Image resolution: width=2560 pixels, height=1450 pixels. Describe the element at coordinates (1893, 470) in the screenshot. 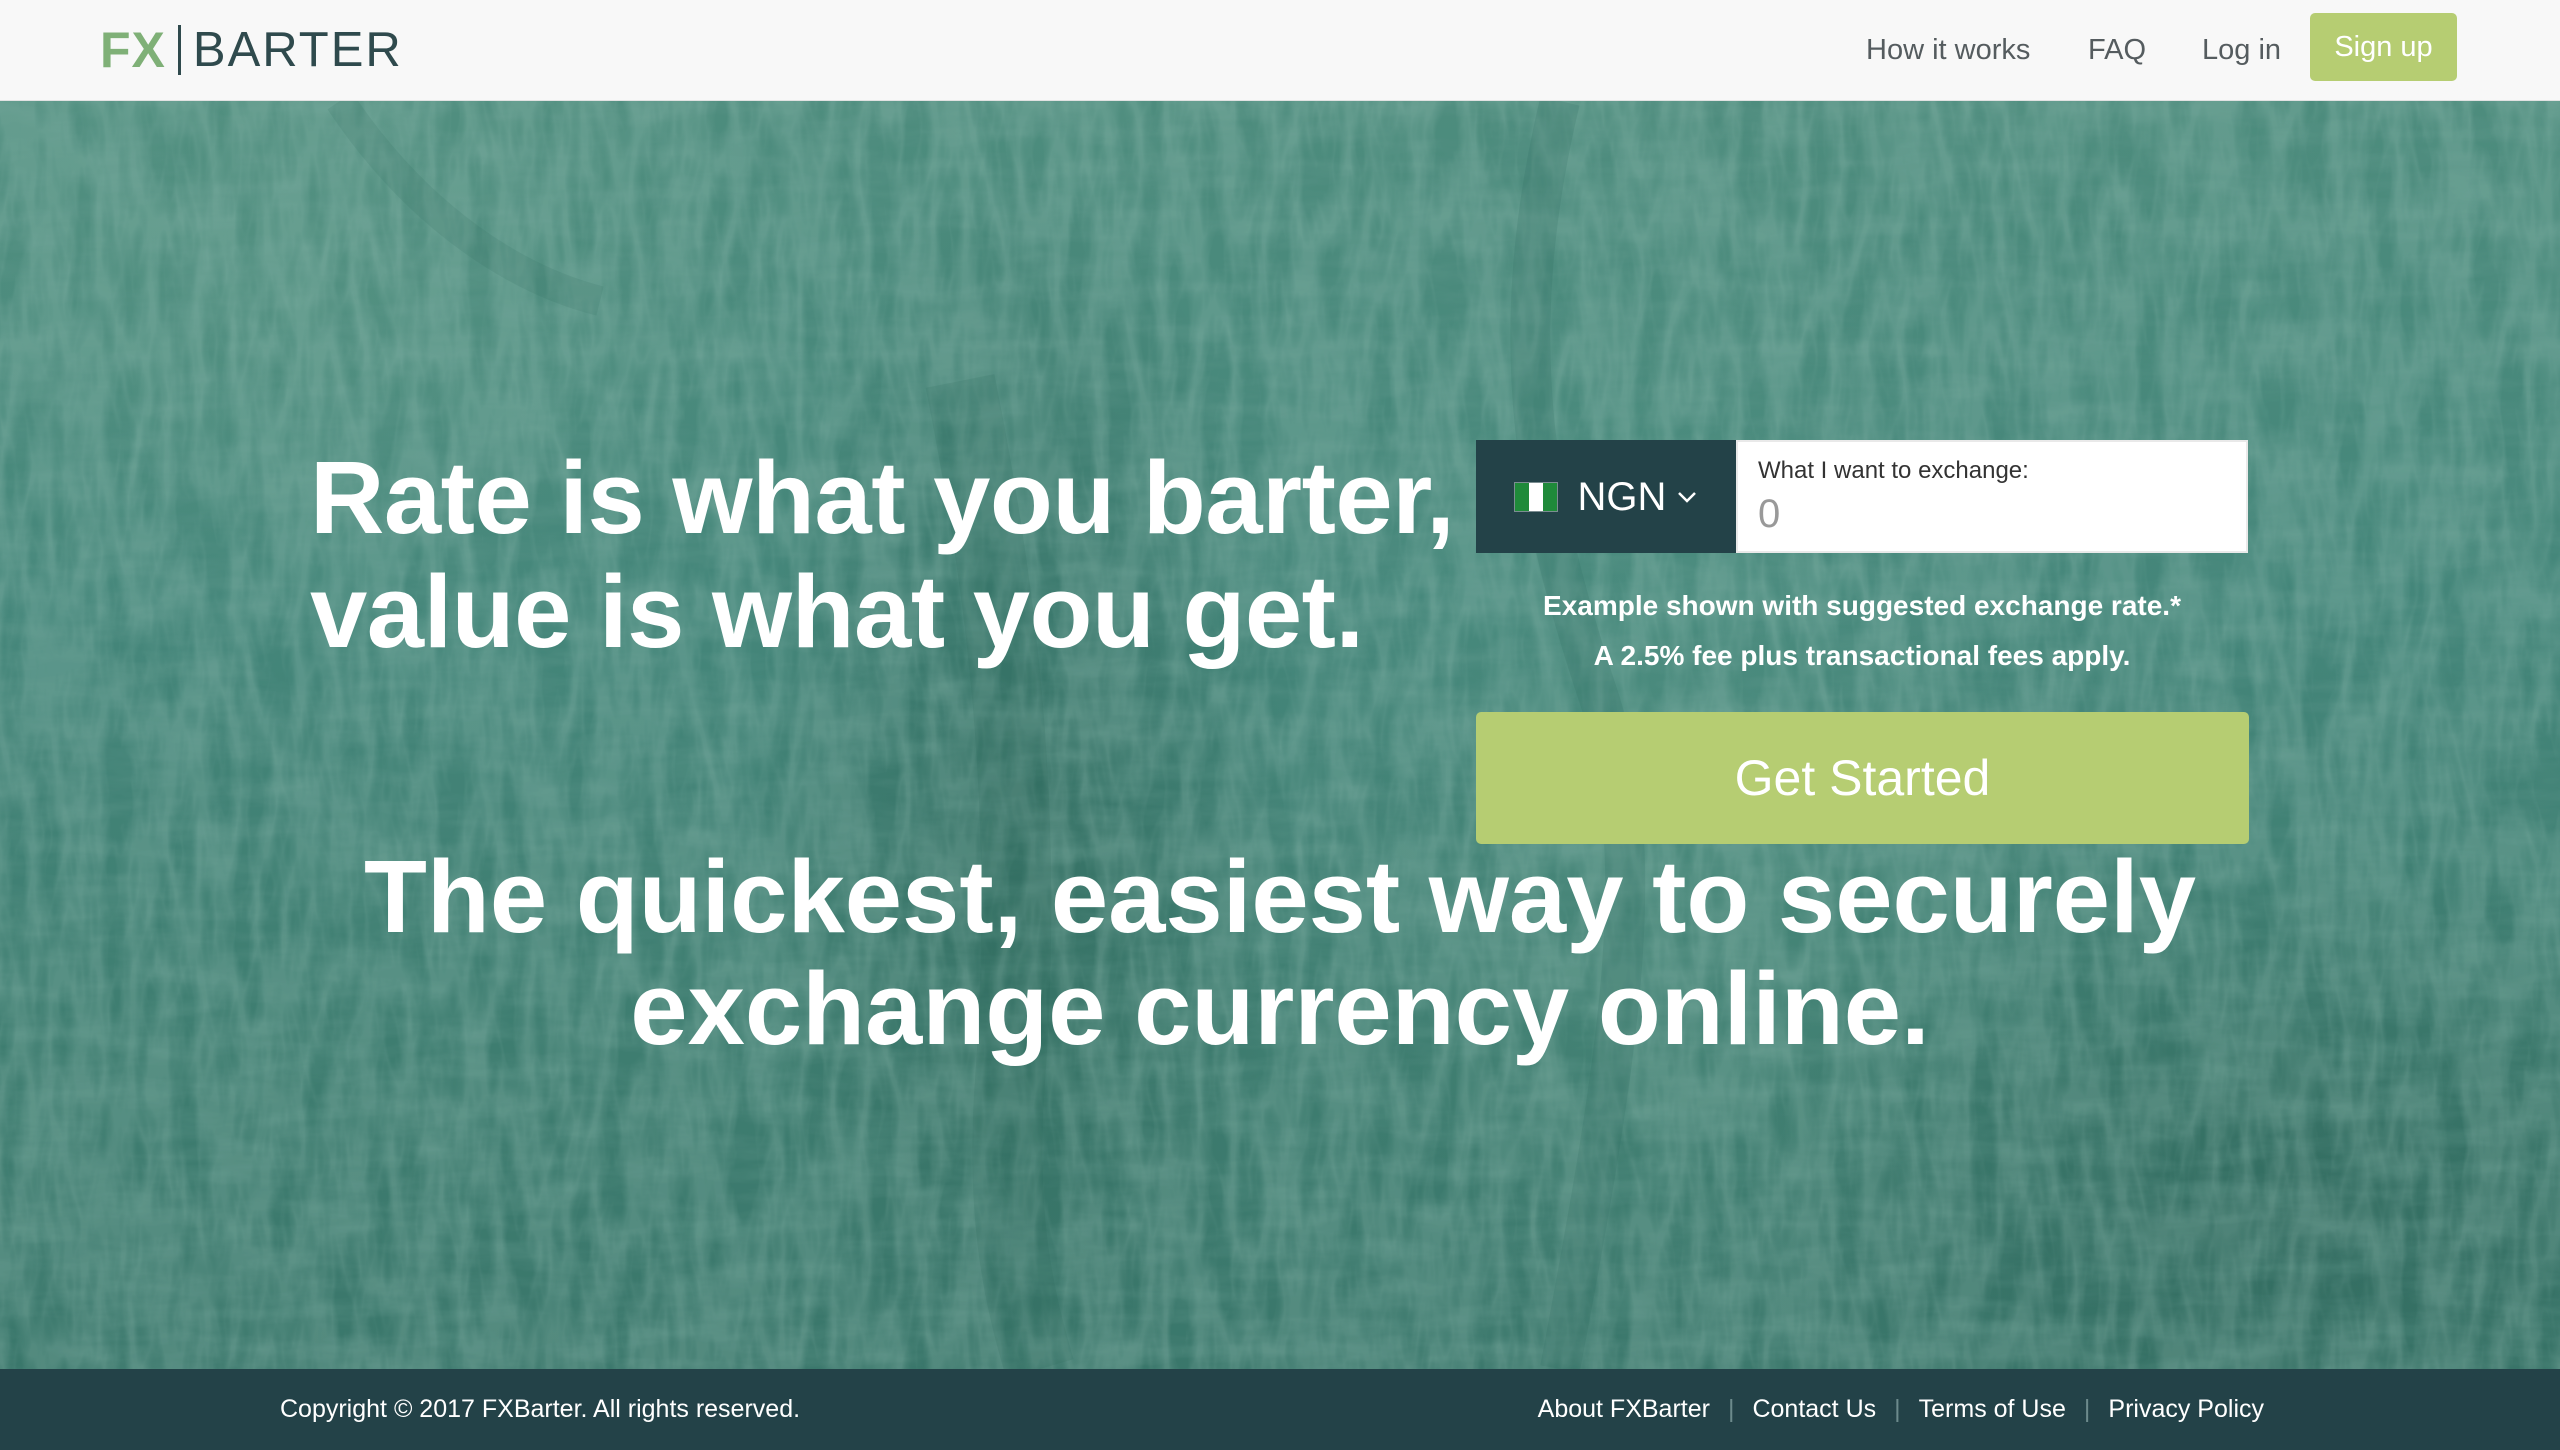

I see `amount-label: What I want to exchange:` at that location.